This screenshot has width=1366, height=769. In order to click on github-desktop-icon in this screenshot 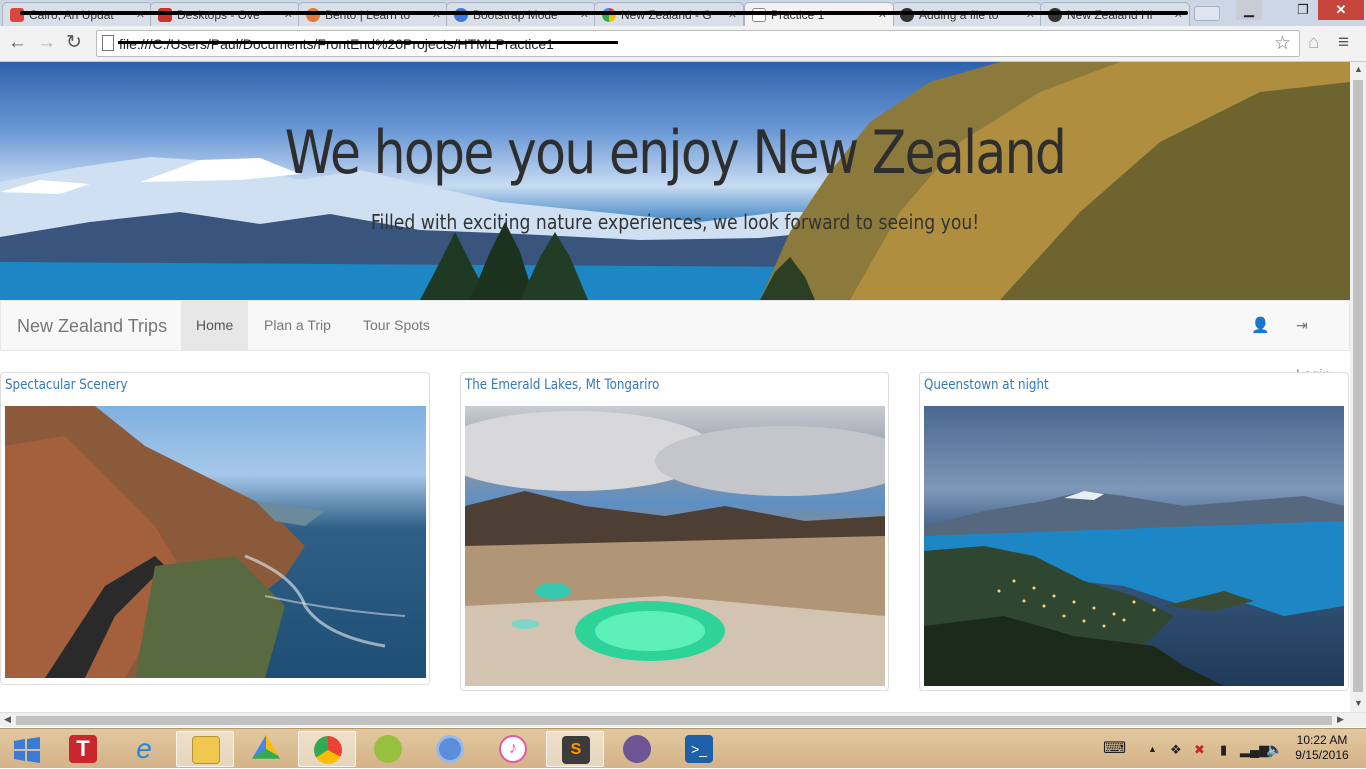, I will do `click(637, 749)`.